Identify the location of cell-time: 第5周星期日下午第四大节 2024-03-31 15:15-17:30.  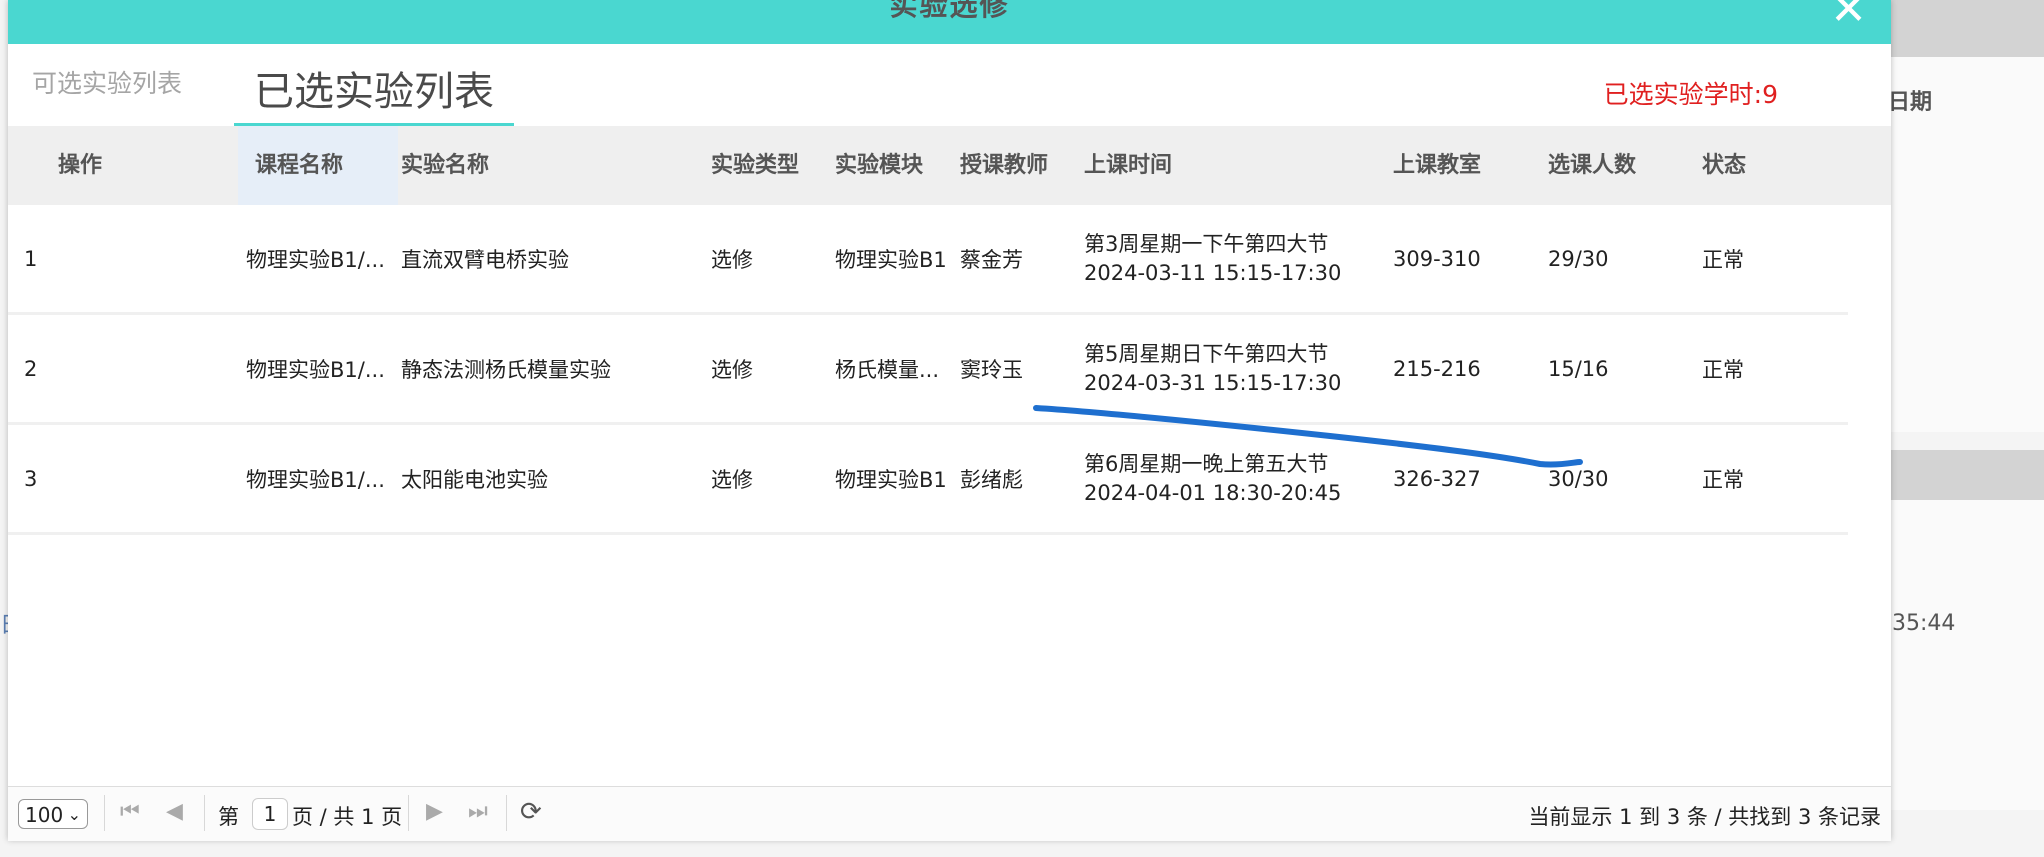
(1212, 368).